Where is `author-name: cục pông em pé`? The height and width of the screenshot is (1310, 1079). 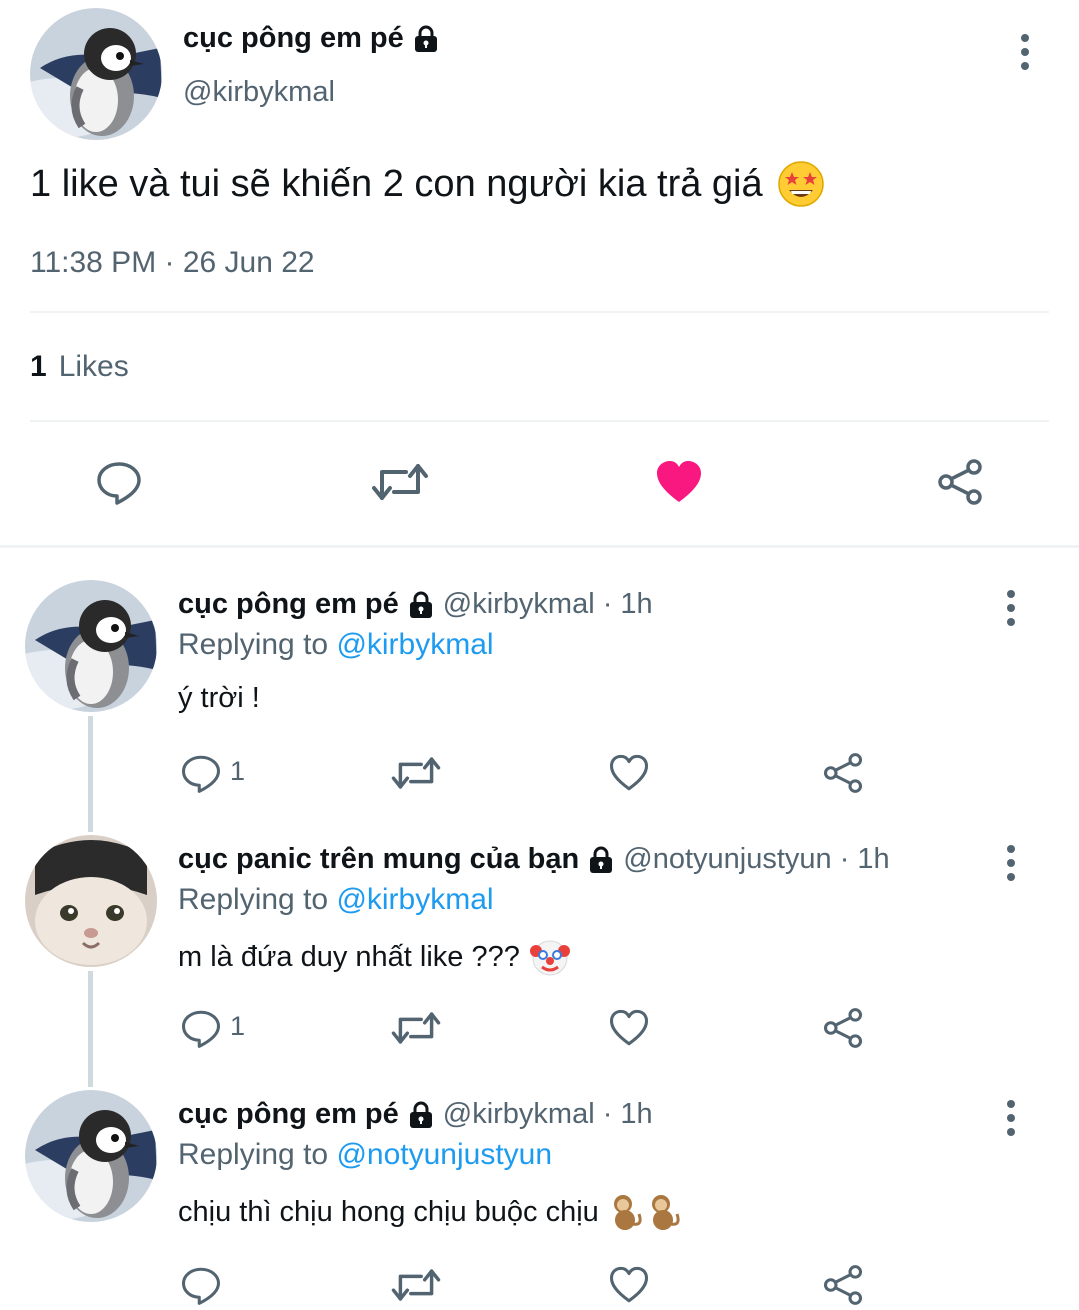 author-name: cục pông em pé is located at coordinates (311, 38).